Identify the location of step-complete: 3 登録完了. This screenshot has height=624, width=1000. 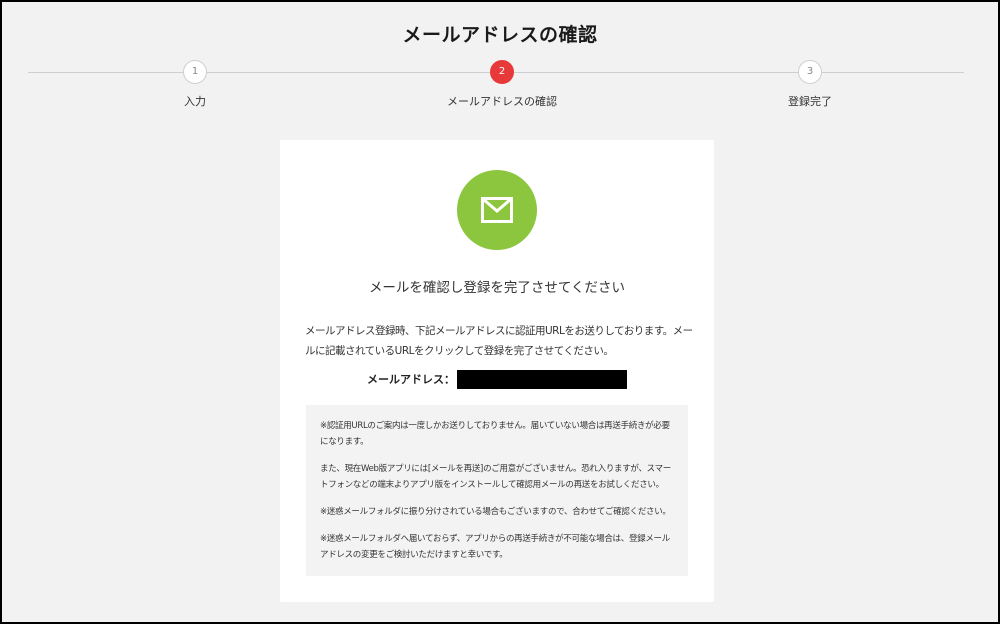
(810, 84).